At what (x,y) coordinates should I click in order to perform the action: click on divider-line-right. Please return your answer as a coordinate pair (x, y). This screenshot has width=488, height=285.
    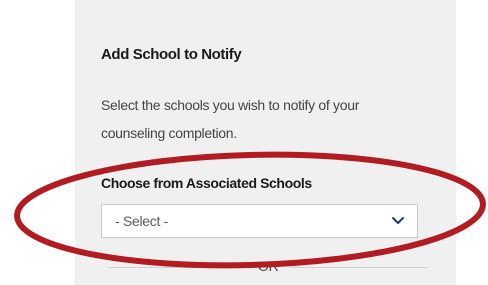
    Looking at the image, I should click on (359, 267).